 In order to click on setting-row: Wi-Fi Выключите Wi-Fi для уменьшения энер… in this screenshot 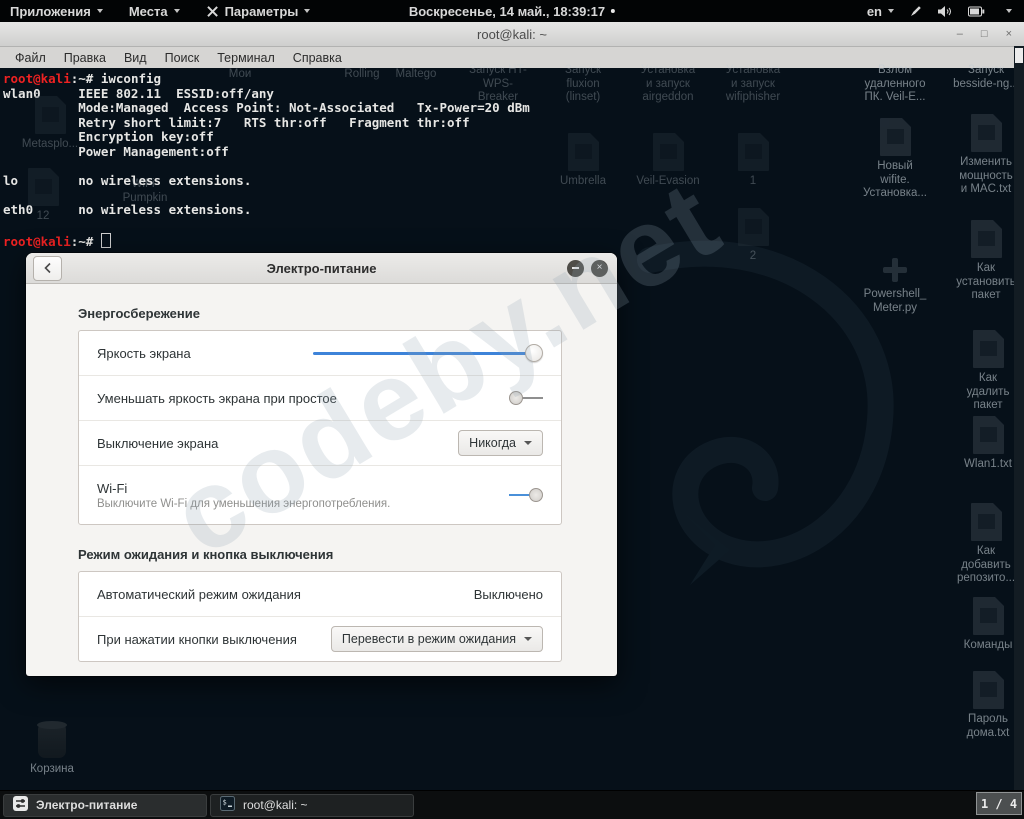, I will do `click(320, 494)`.